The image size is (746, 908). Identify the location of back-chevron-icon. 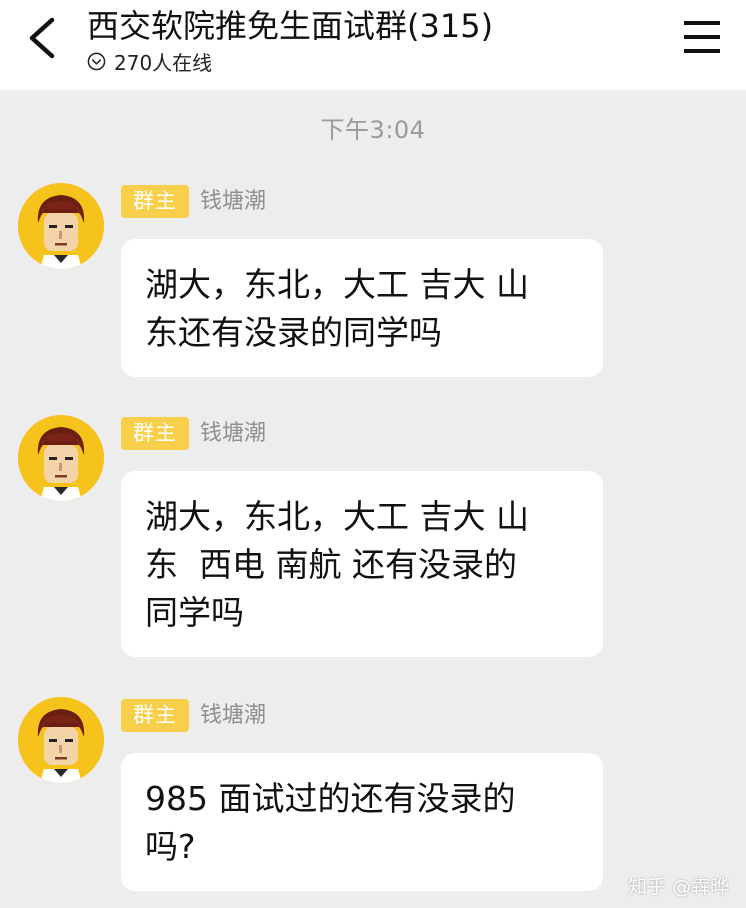
(42, 38).